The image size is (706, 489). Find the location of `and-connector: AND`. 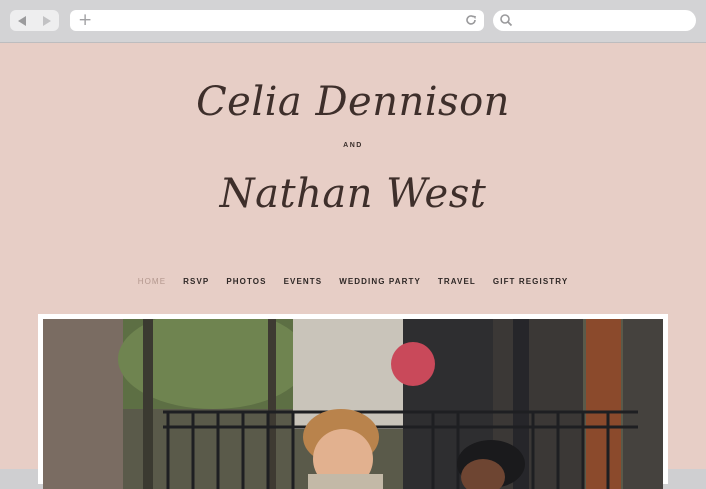

and-connector: AND is located at coordinates (353, 145).